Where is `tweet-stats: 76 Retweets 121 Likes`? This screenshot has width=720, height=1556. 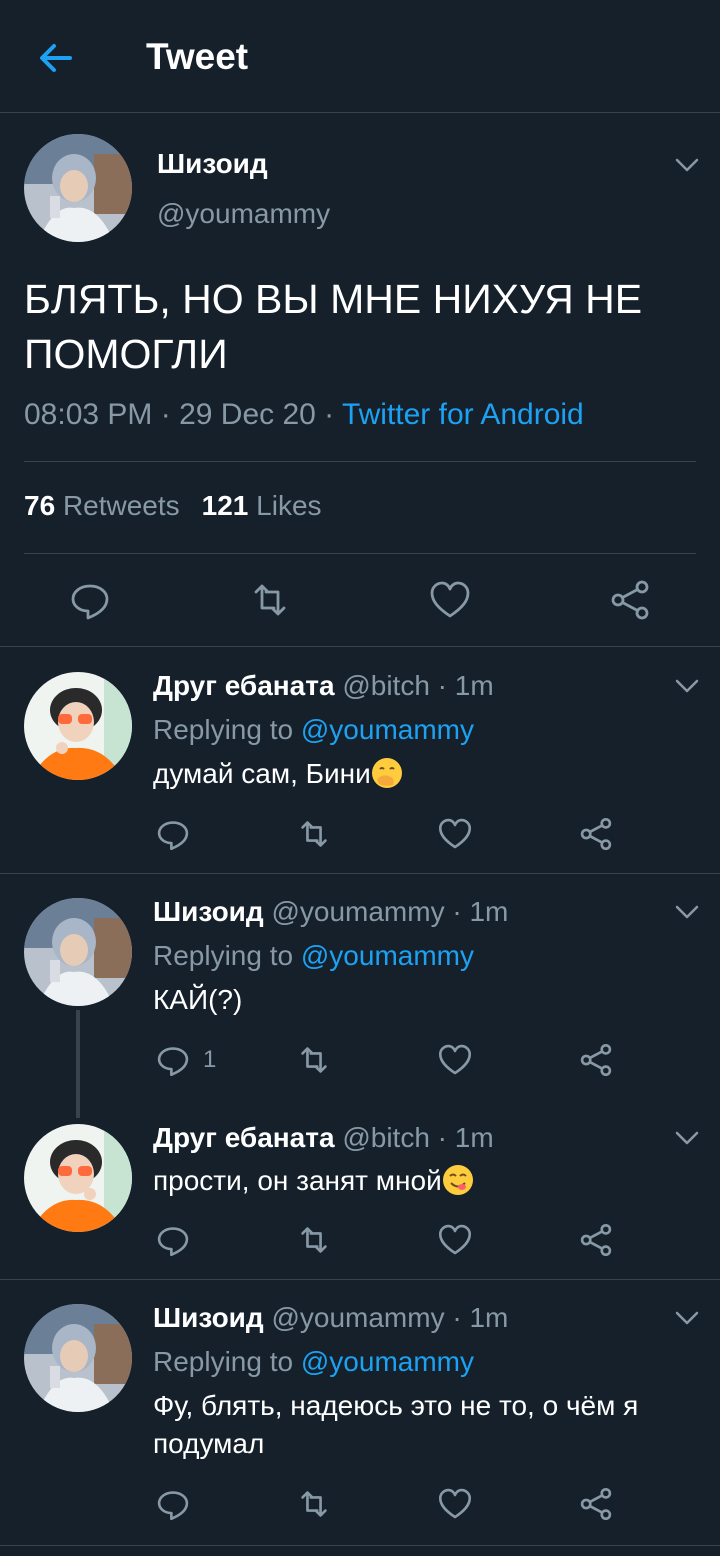 tweet-stats: 76 Retweets 121 Likes is located at coordinates (173, 506).